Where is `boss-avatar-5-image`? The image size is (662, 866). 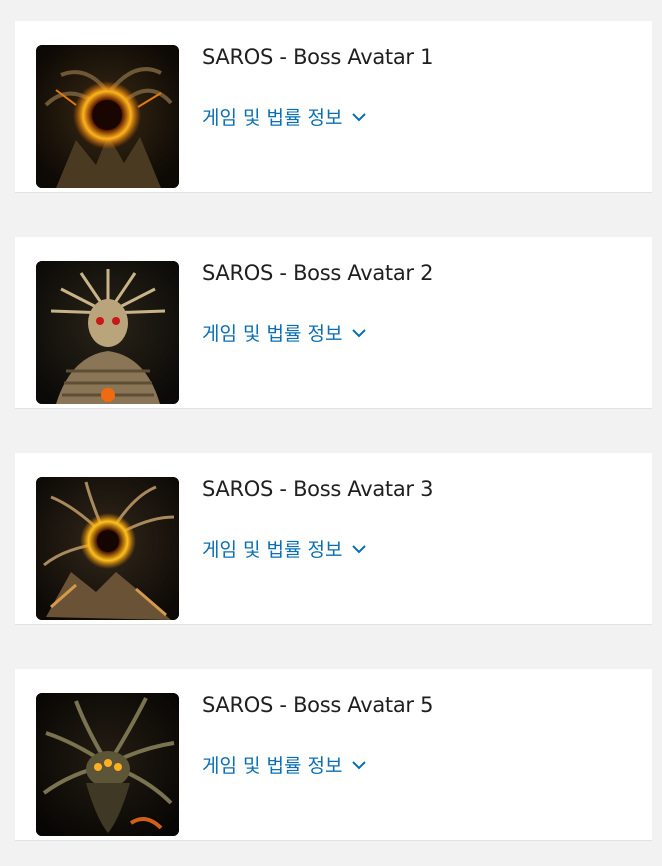
boss-avatar-5-image is located at coordinates (107, 764).